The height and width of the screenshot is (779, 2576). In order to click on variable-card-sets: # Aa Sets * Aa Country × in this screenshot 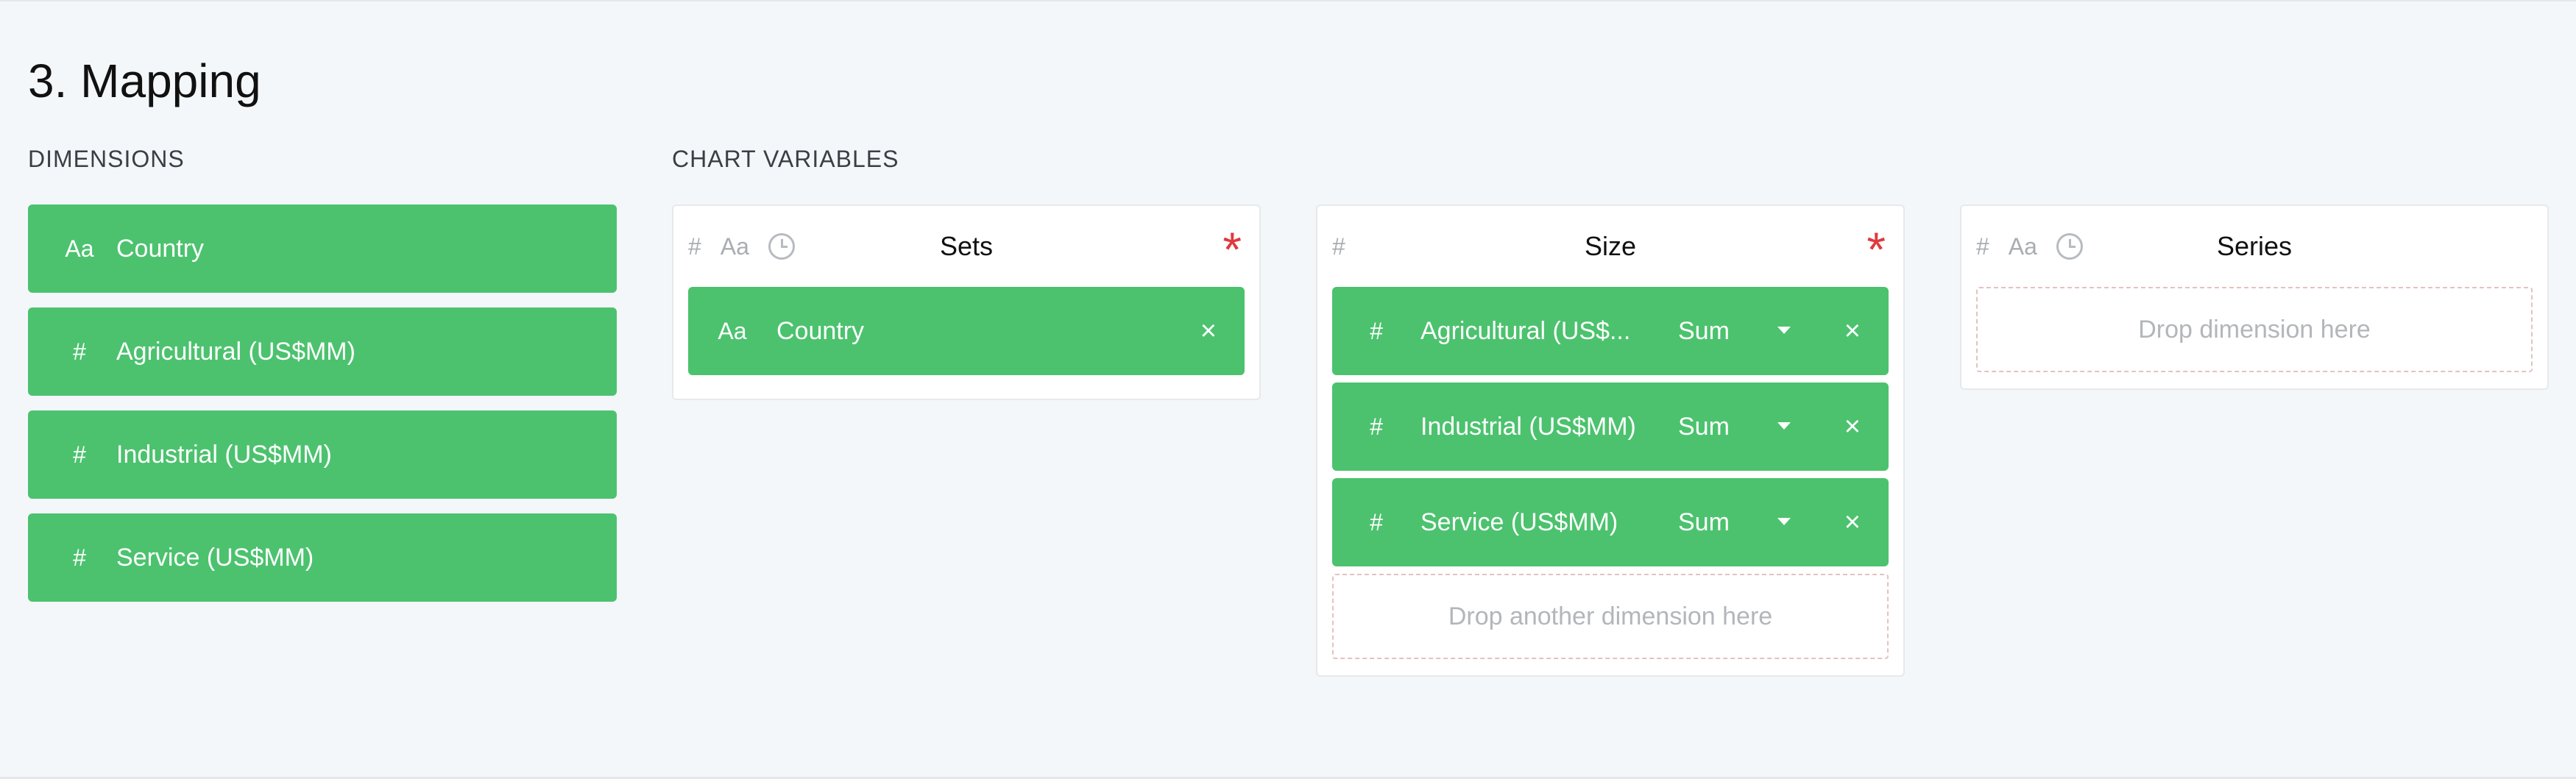, I will do `click(966, 302)`.